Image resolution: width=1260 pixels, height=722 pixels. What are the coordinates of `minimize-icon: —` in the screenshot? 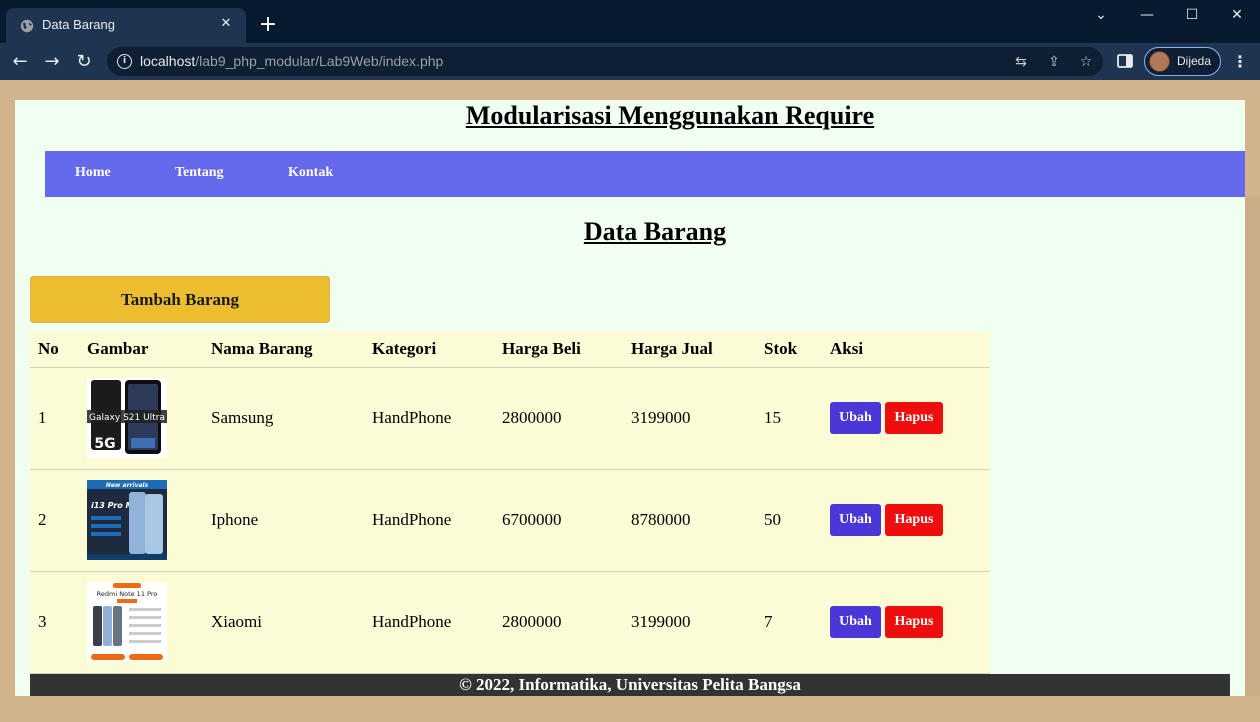 It's located at (1147, 15).